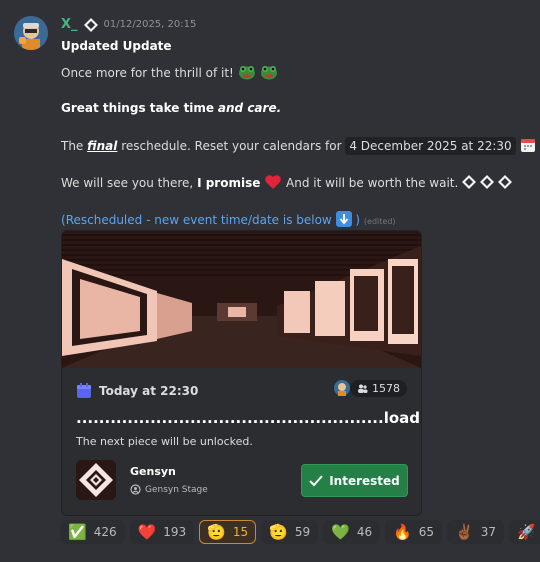  Describe the element at coordinates (169, 489) in the screenshot. I see `stage-channel: Gensyn Stage` at that location.